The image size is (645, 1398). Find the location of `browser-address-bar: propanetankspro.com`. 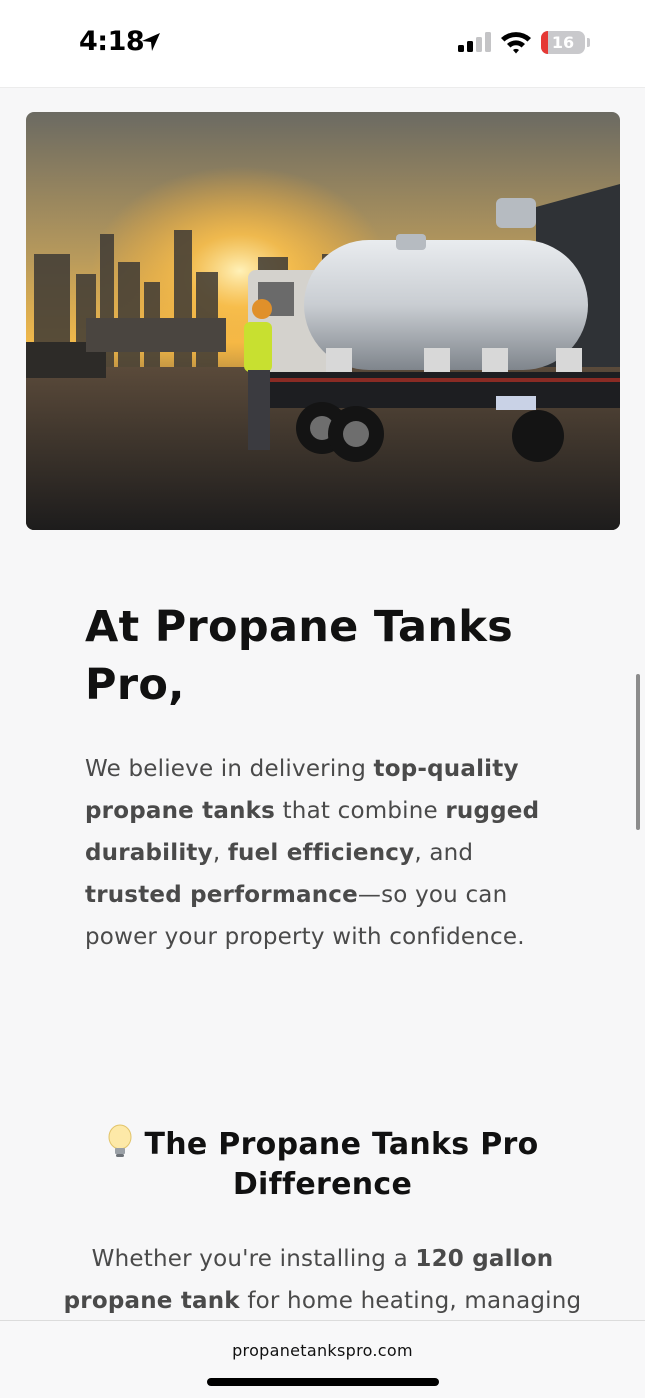

browser-address-bar: propanetankspro.com is located at coordinates (322, 1359).